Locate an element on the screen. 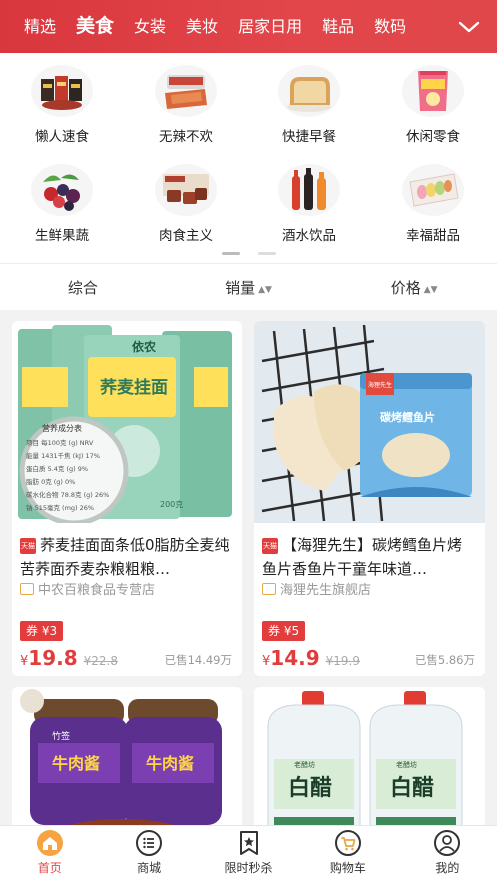  category-label: 肉食主义 is located at coordinates (186, 236).